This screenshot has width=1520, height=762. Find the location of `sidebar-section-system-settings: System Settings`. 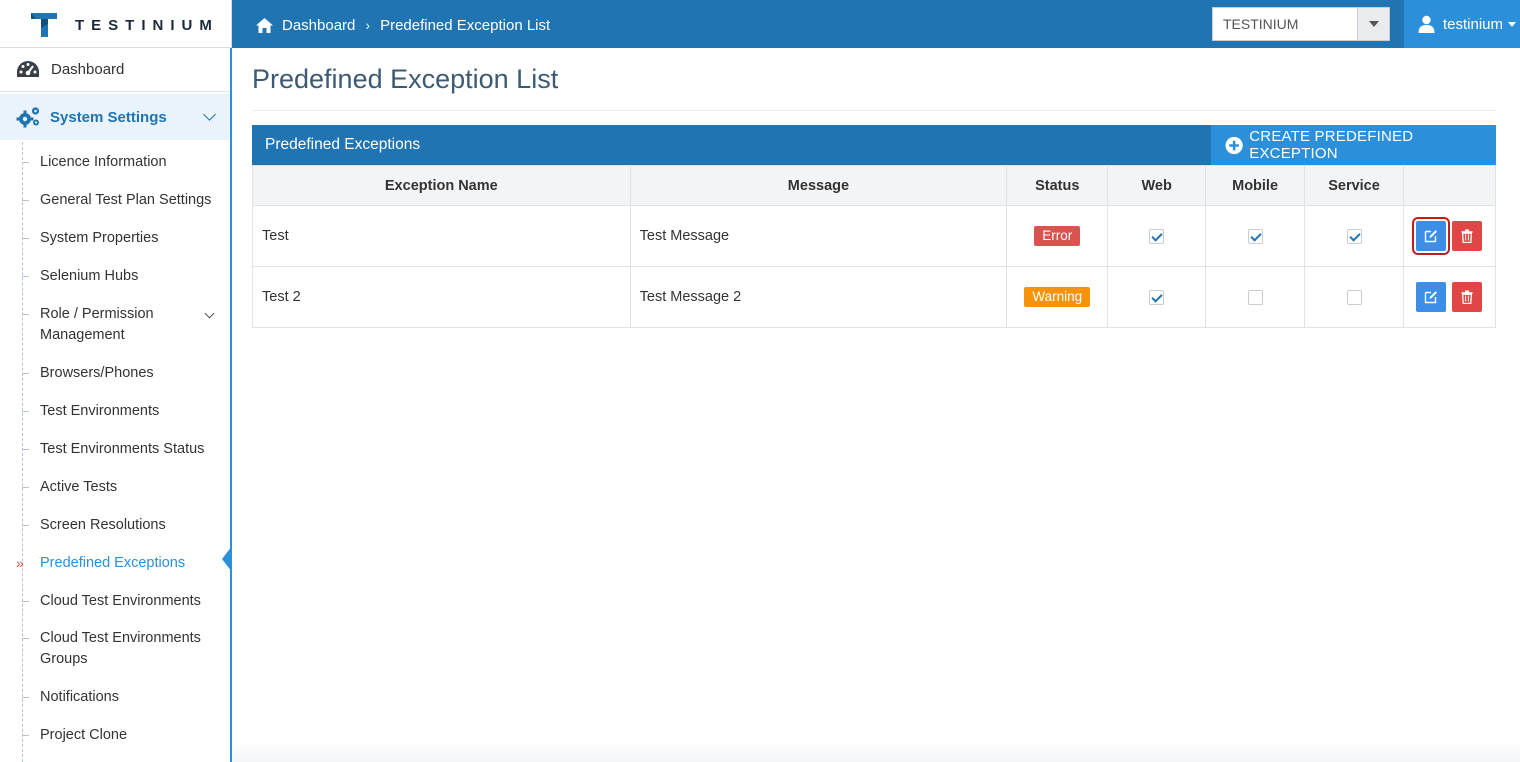

sidebar-section-system-settings: System Settings is located at coordinates (115, 117).